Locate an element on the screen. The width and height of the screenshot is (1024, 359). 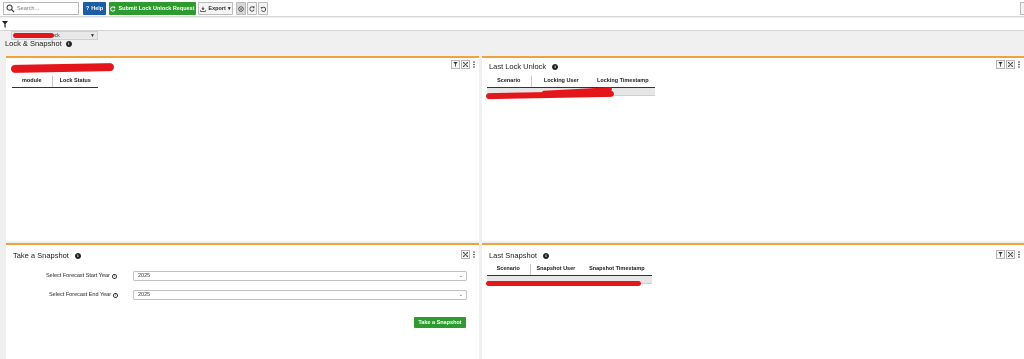
forecast-end-label: Select Forecast End Year i is located at coordinates (84, 295).